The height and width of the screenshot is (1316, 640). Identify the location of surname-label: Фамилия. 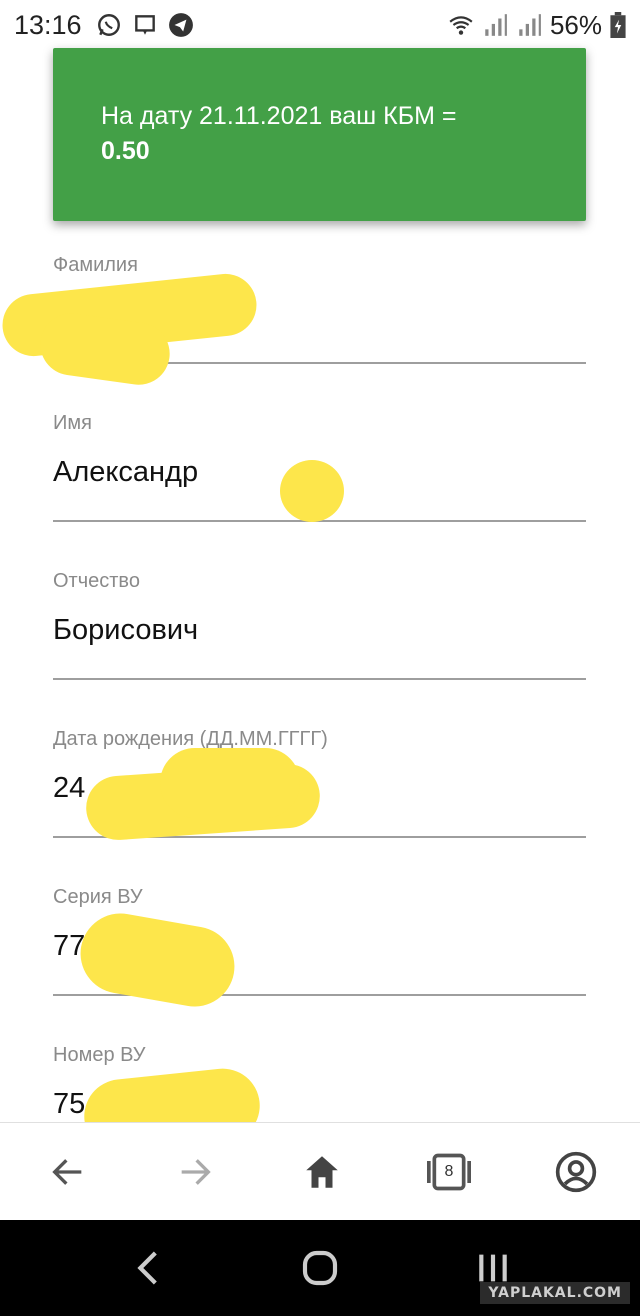
(95, 265).